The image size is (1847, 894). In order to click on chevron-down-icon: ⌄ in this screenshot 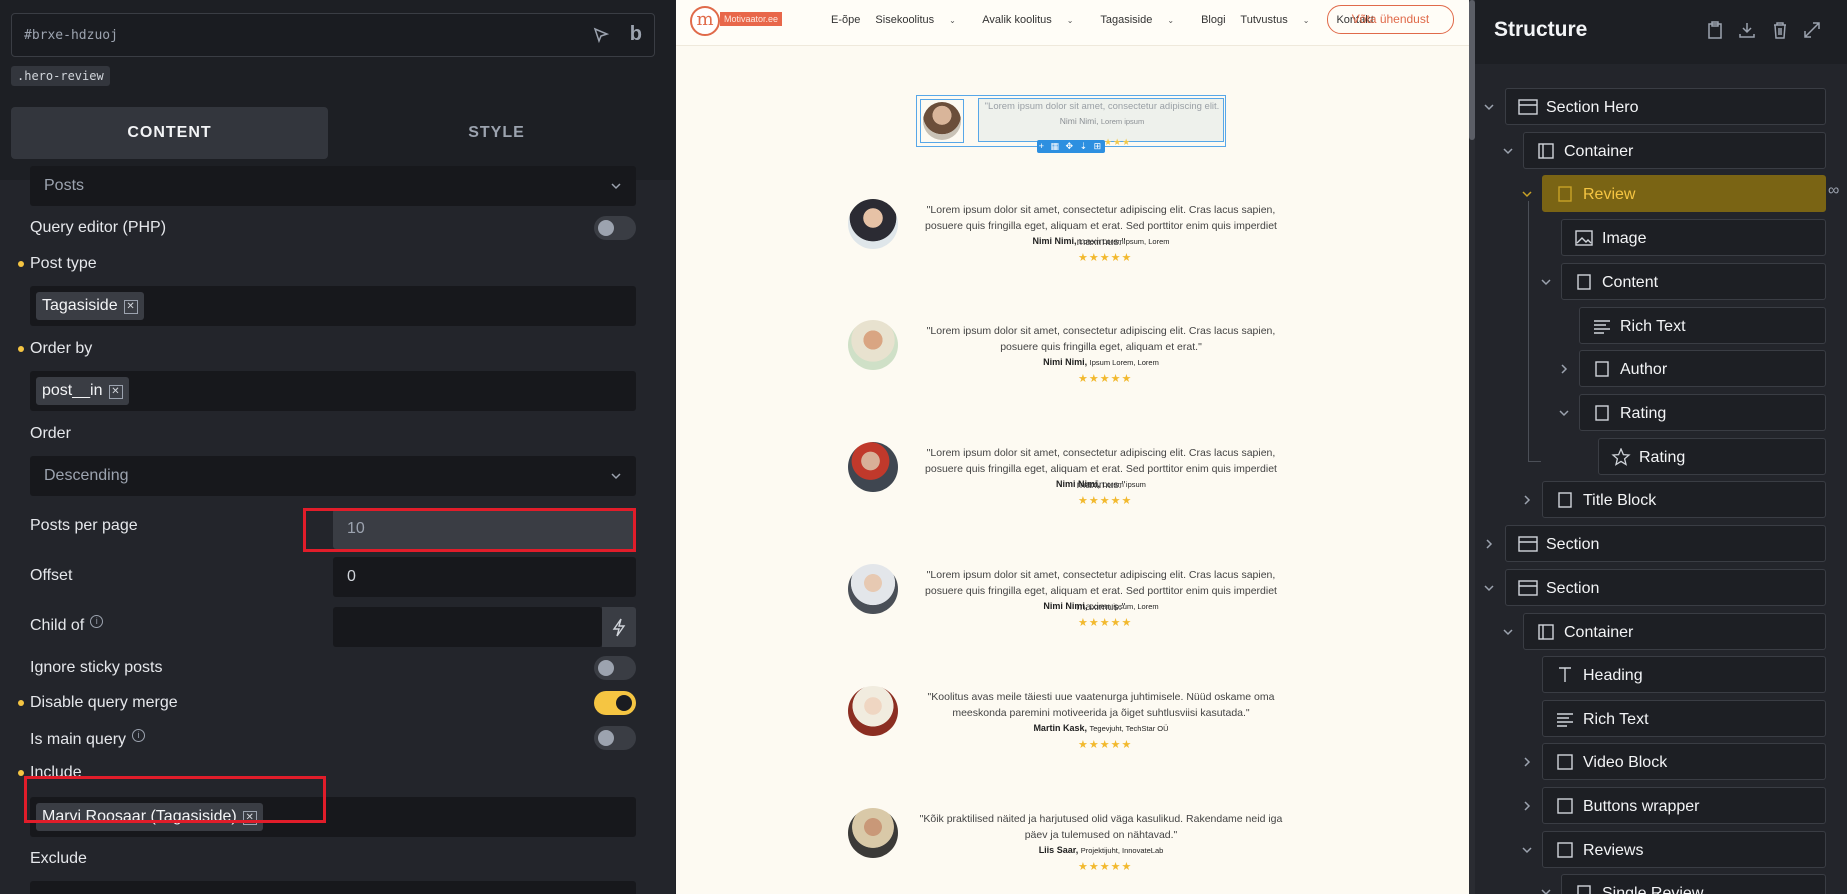, I will do `click(1306, 20)`.